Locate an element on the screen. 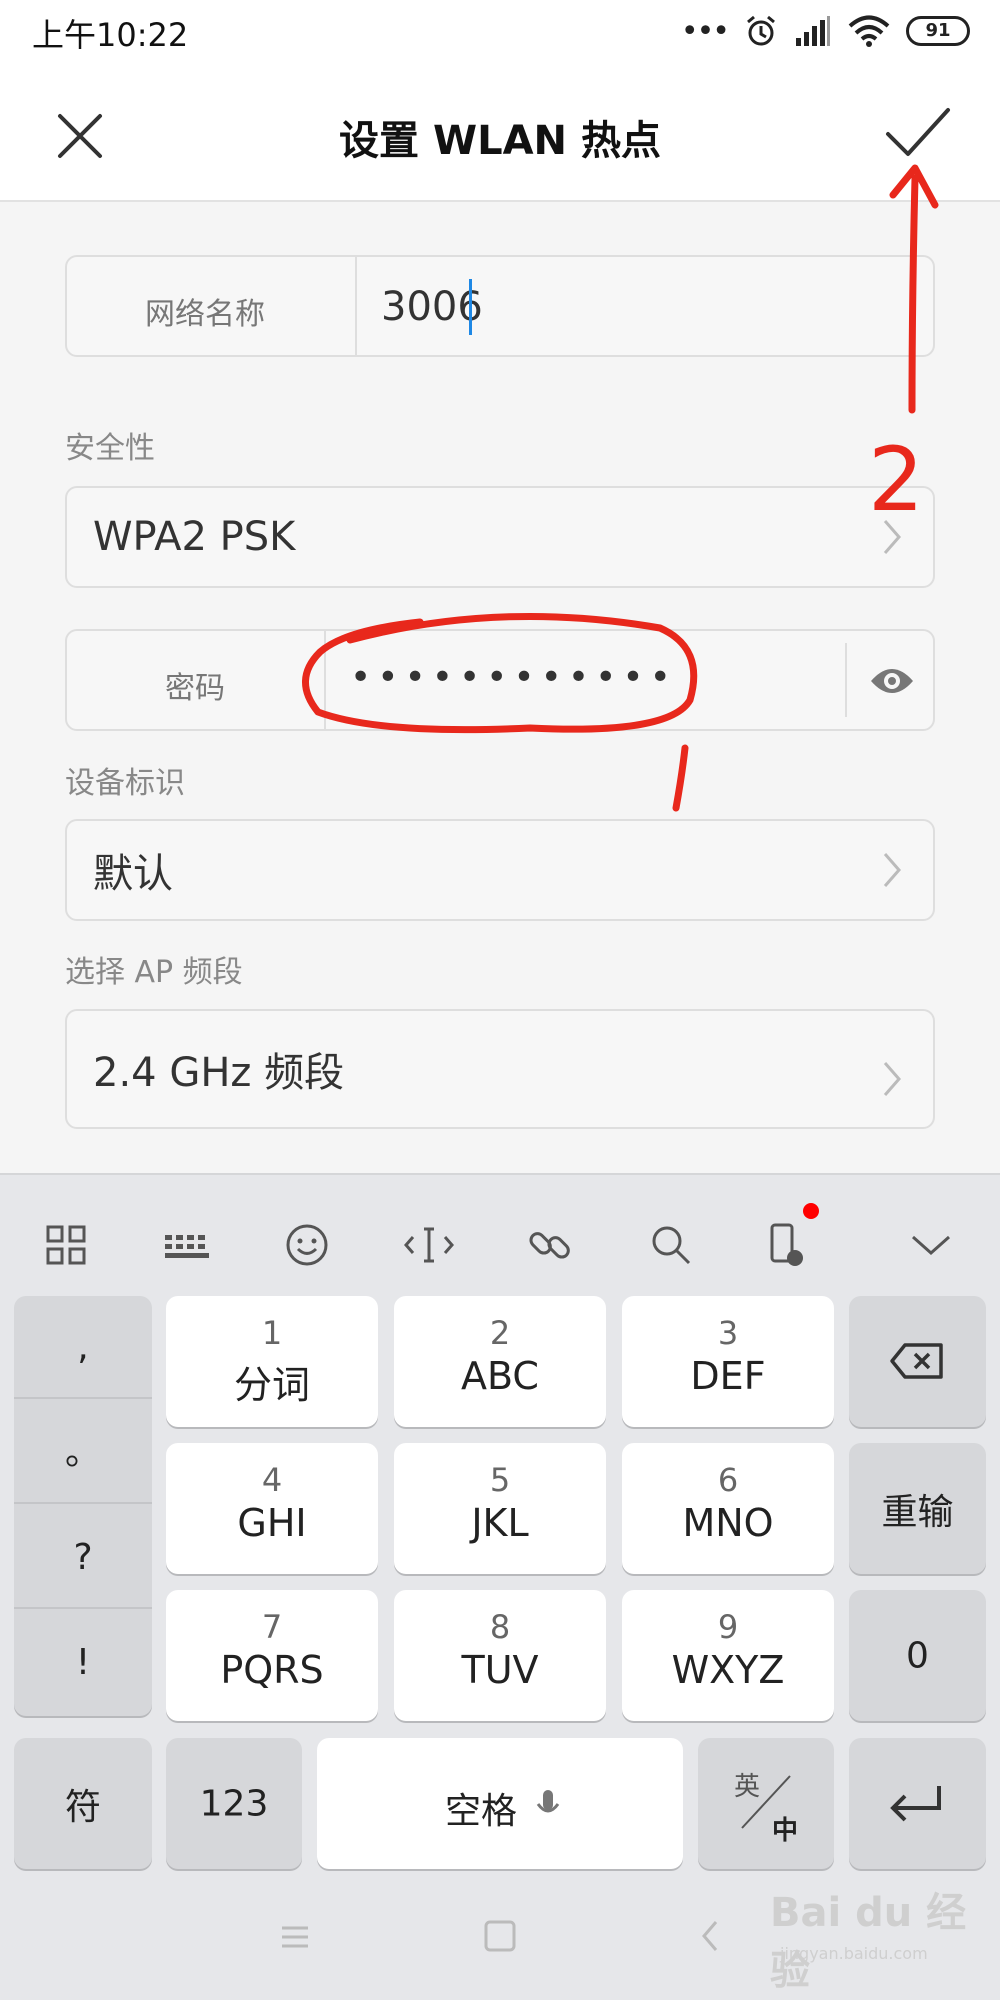 The height and width of the screenshot is (2000, 1000). enter-icon is located at coordinates (915, 1804).